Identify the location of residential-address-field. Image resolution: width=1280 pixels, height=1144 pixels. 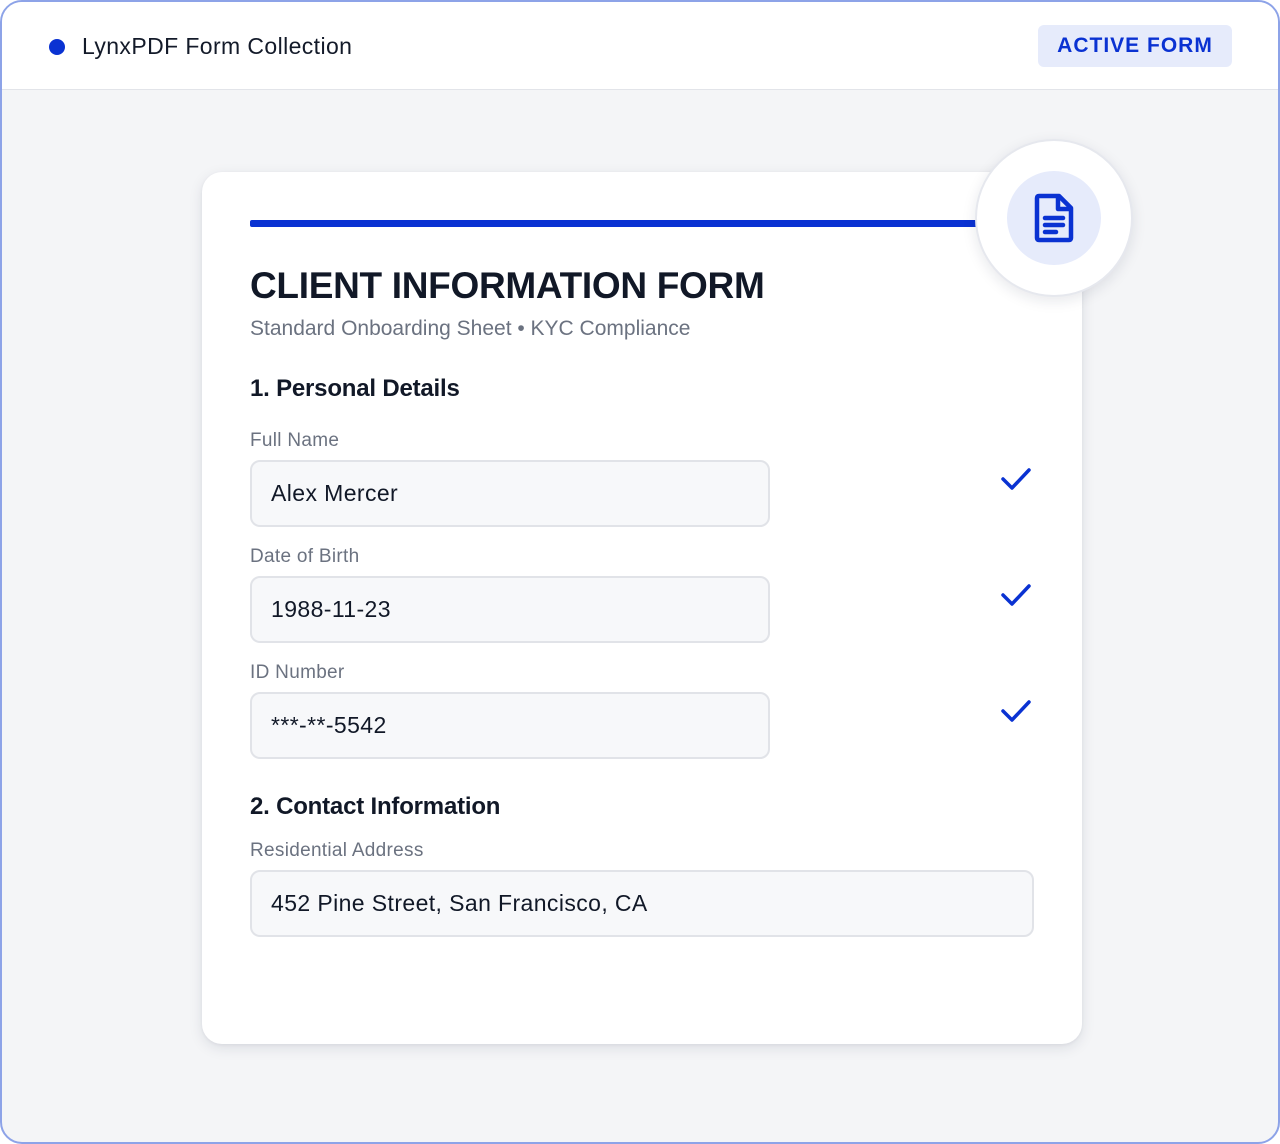
(642, 903).